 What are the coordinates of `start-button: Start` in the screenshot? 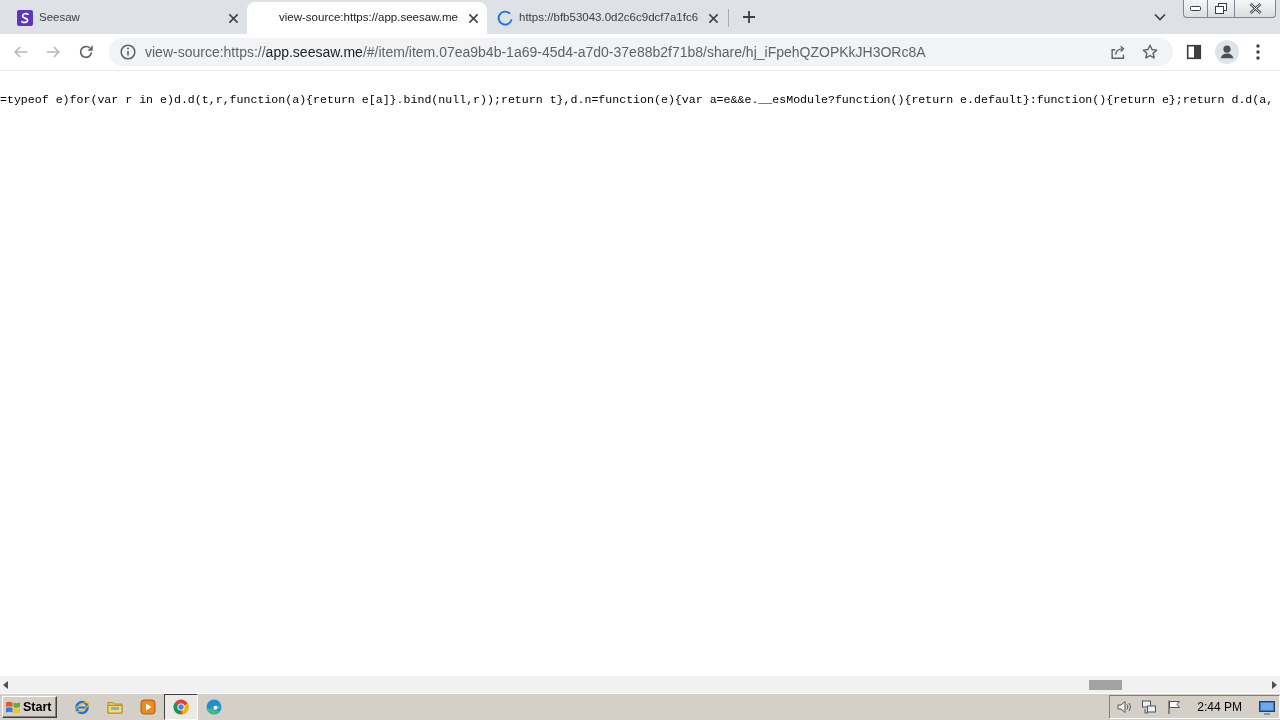 It's located at (30, 707).